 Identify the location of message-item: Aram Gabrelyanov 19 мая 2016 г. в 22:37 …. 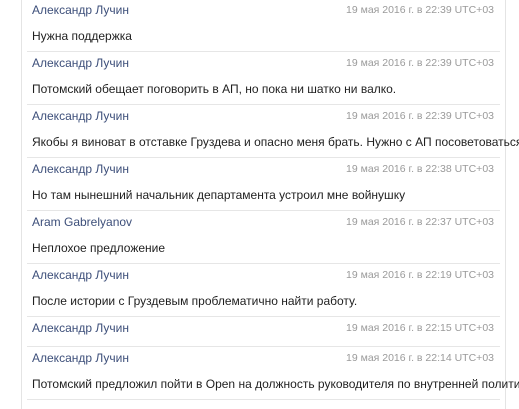
(263, 237).